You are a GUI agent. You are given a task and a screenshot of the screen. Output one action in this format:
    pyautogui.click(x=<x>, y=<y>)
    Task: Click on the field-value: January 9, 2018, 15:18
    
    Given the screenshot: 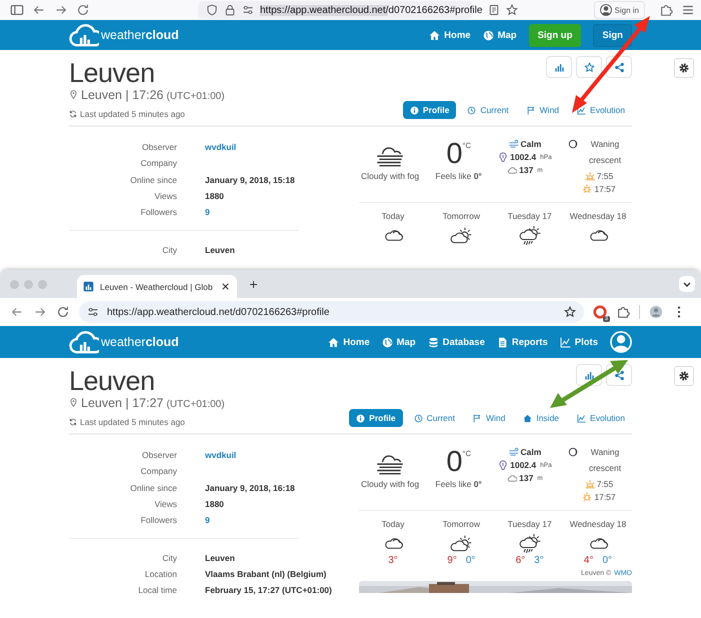 What is the action you would take?
    pyautogui.click(x=250, y=179)
    